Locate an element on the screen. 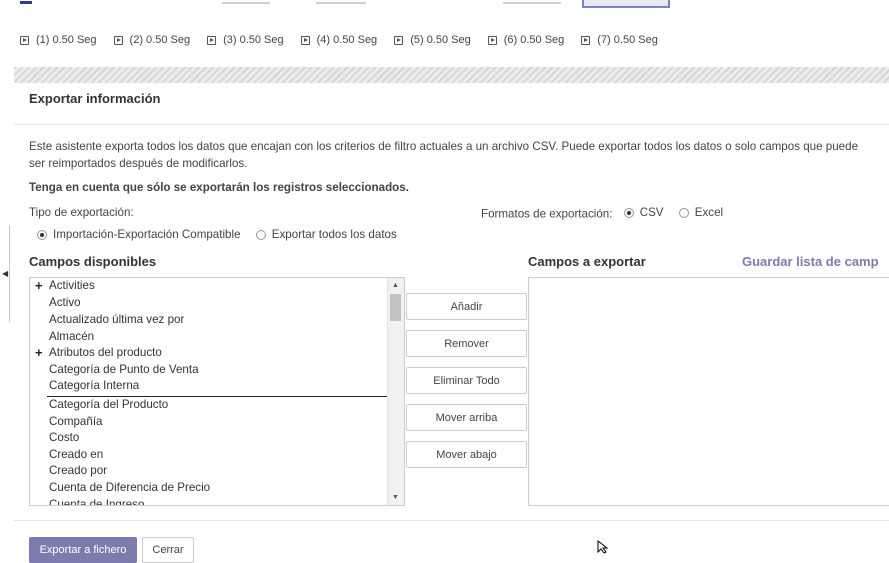 The height and width of the screenshot is (563, 889). radio-import-compatible: Importación-Exportación Compatible is located at coordinates (139, 234).